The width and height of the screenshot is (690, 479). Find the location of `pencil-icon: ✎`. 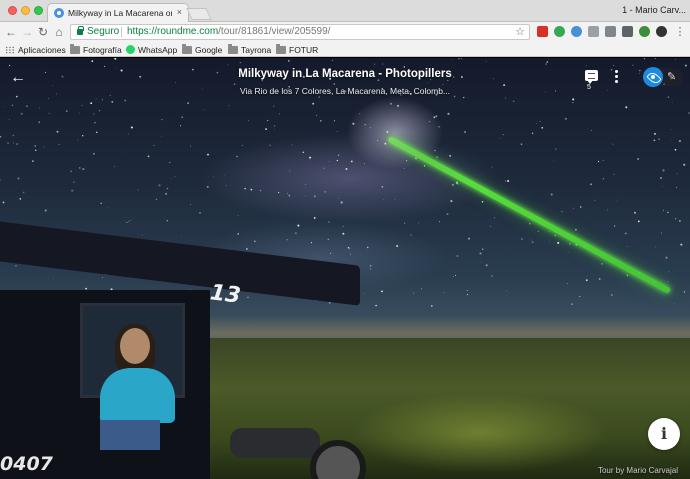

pencil-icon: ✎ is located at coordinates (673, 77).